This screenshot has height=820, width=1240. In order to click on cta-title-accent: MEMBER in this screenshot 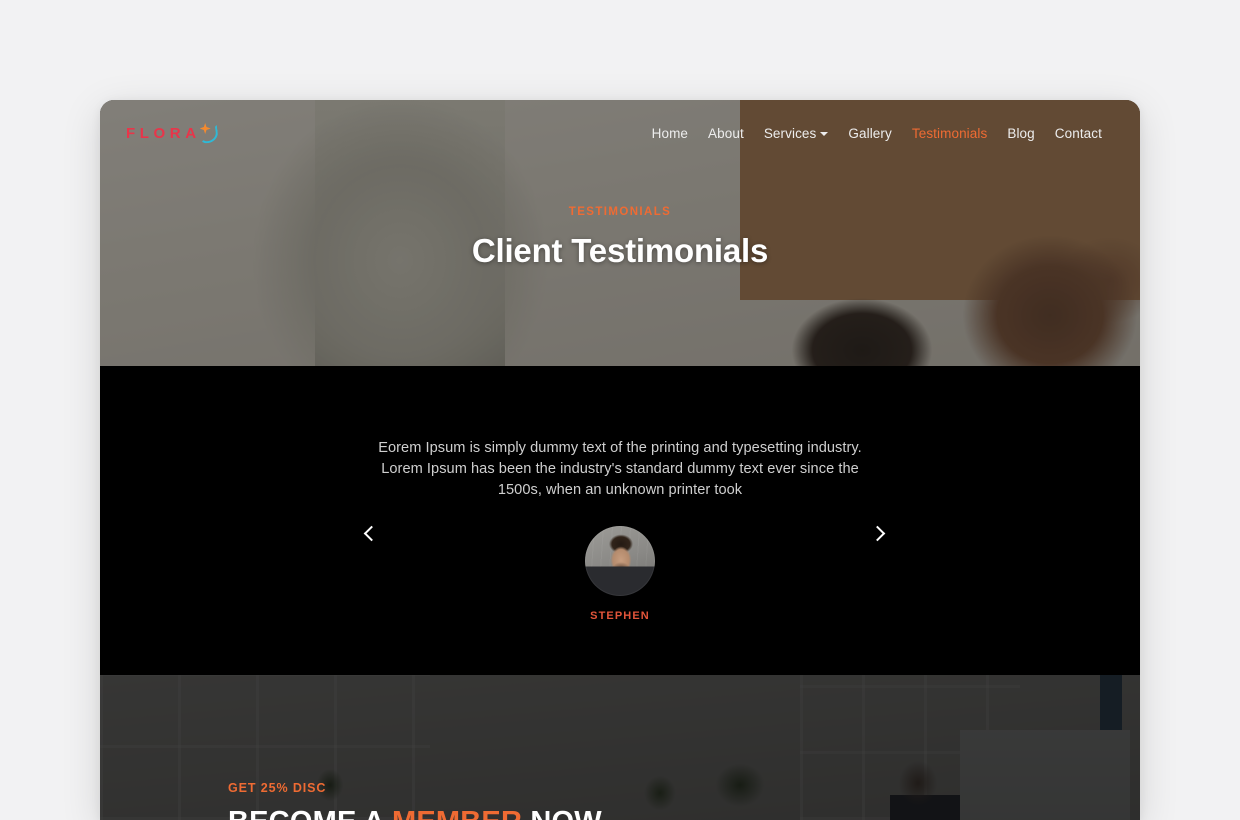, I will do `click(457, 813)`.